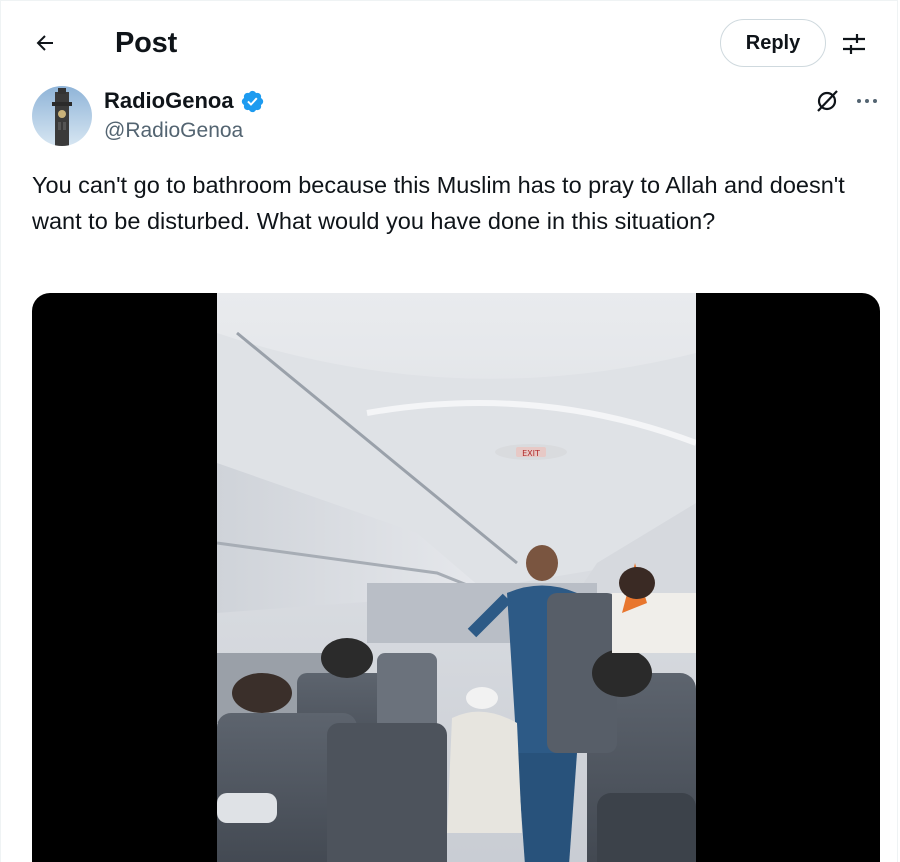  I want to click on exit-sign-text: EXIT, so click(531, 453).